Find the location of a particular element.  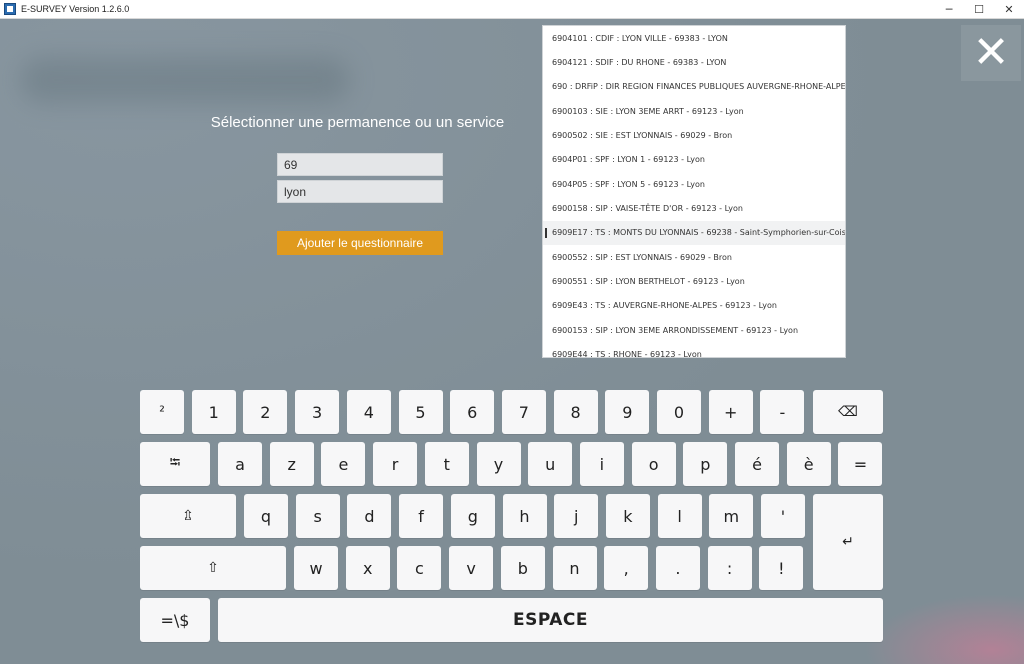

key: j is located at coordinates (576, 516).